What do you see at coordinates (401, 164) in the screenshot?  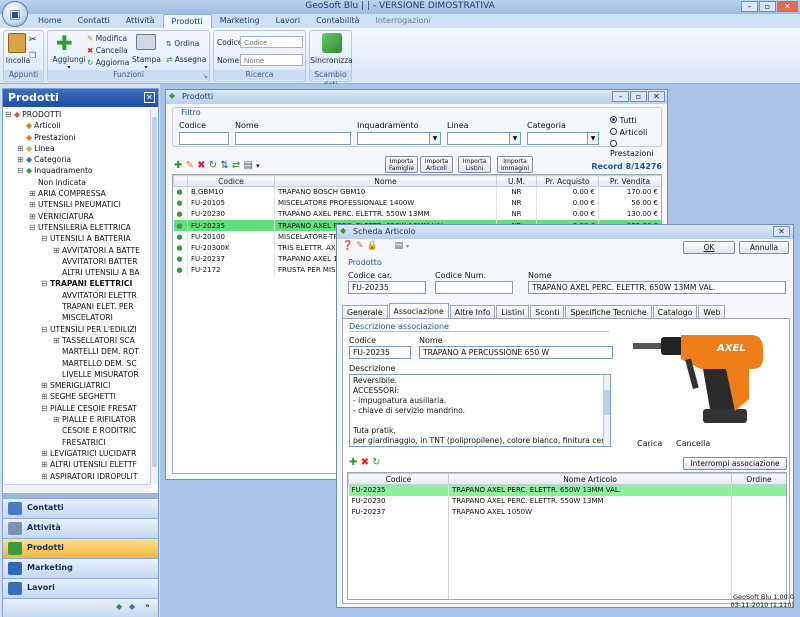 I see `import-button: Importa Famiglie` at bounding box center [401, 164].